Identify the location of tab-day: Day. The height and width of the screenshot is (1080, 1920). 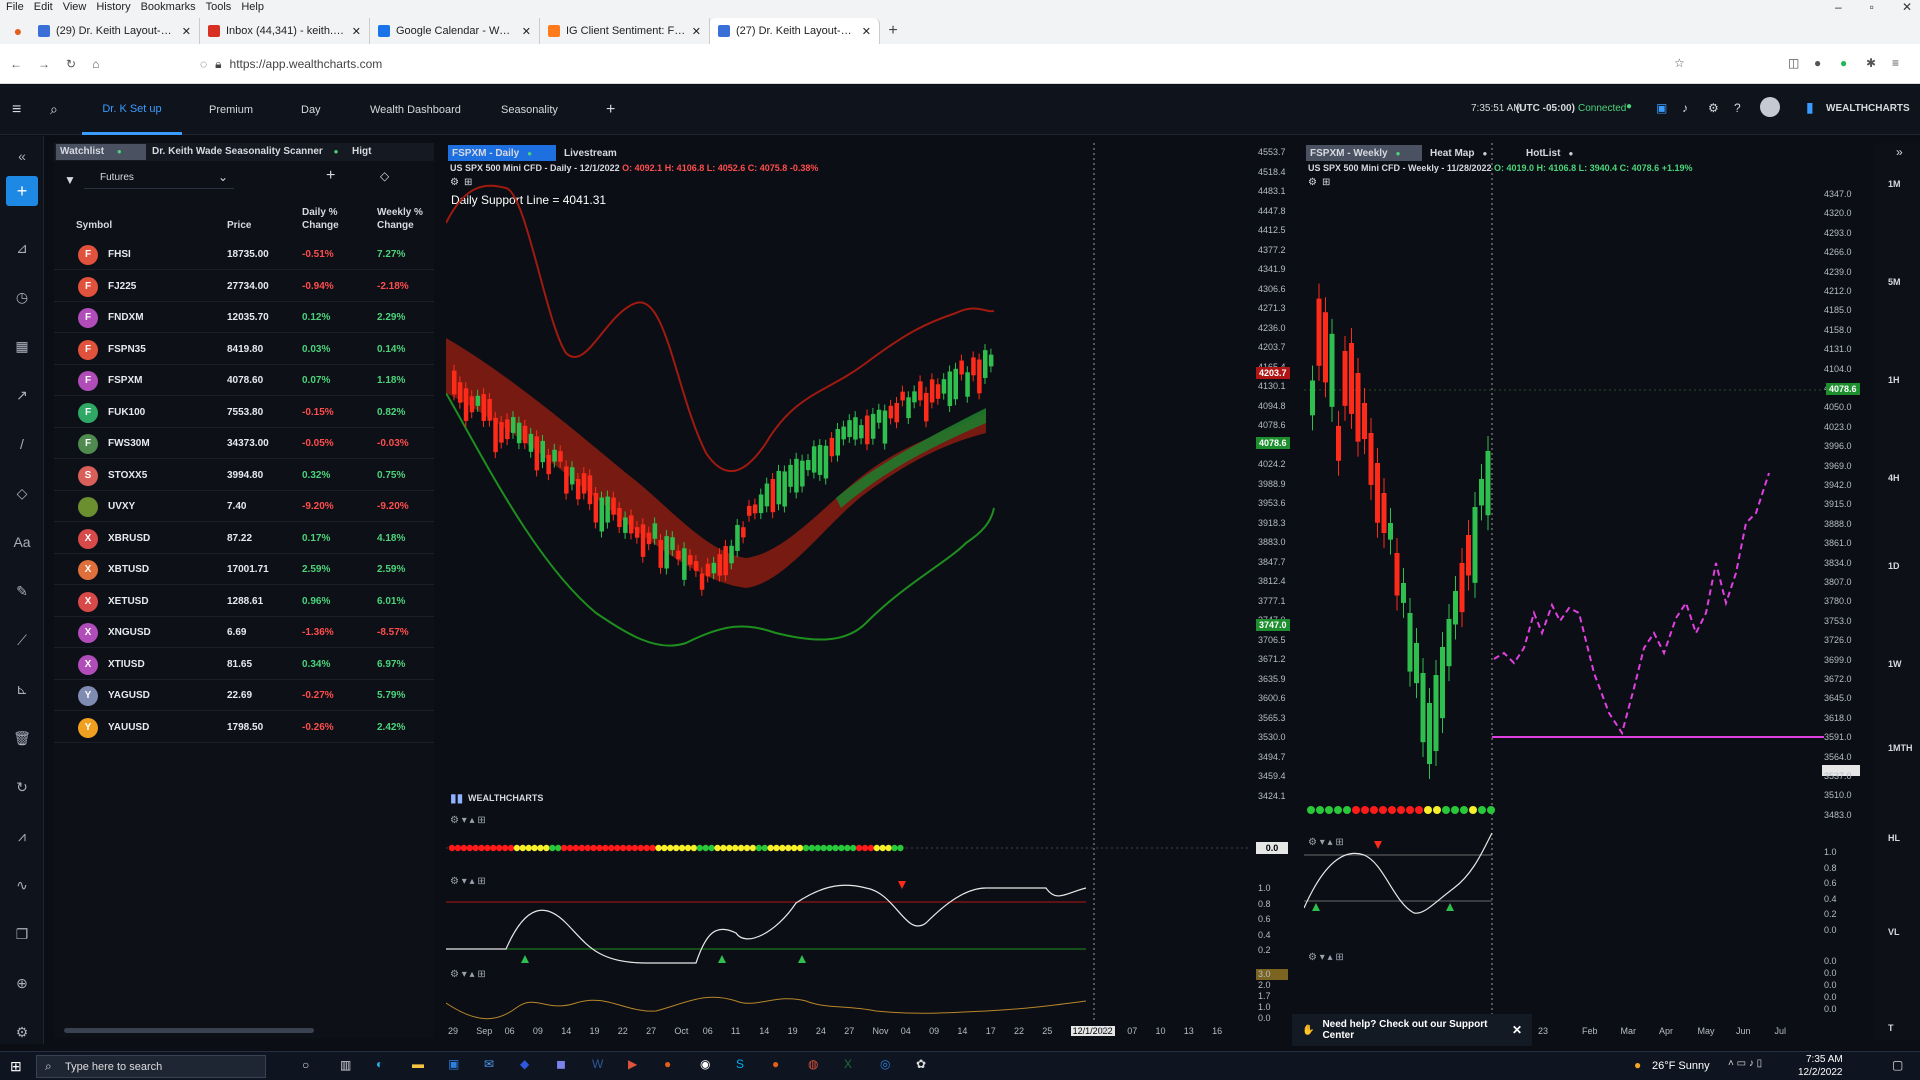
(311, 110).